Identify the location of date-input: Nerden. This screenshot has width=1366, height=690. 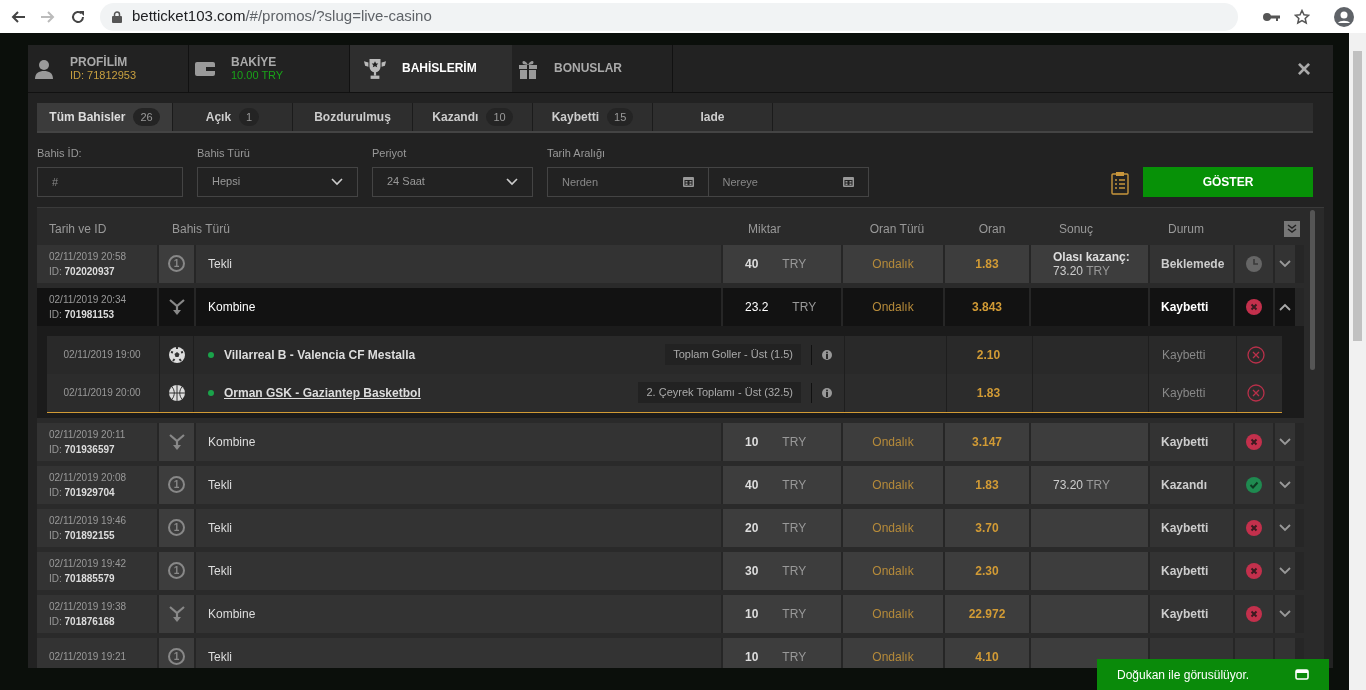
(608, 181).